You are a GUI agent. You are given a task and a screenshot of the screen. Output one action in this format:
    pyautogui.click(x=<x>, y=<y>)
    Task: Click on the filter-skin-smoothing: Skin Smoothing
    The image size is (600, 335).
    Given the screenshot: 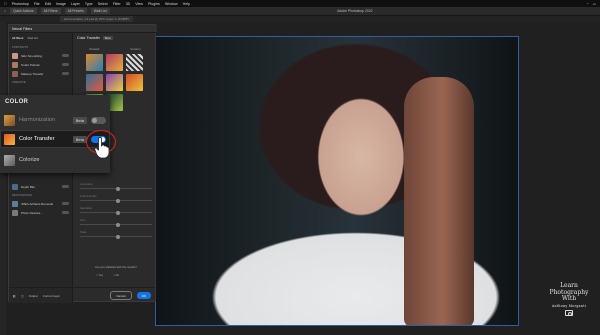 What is the action you would take?
    pyautogui.click(x=40, y=55)
    